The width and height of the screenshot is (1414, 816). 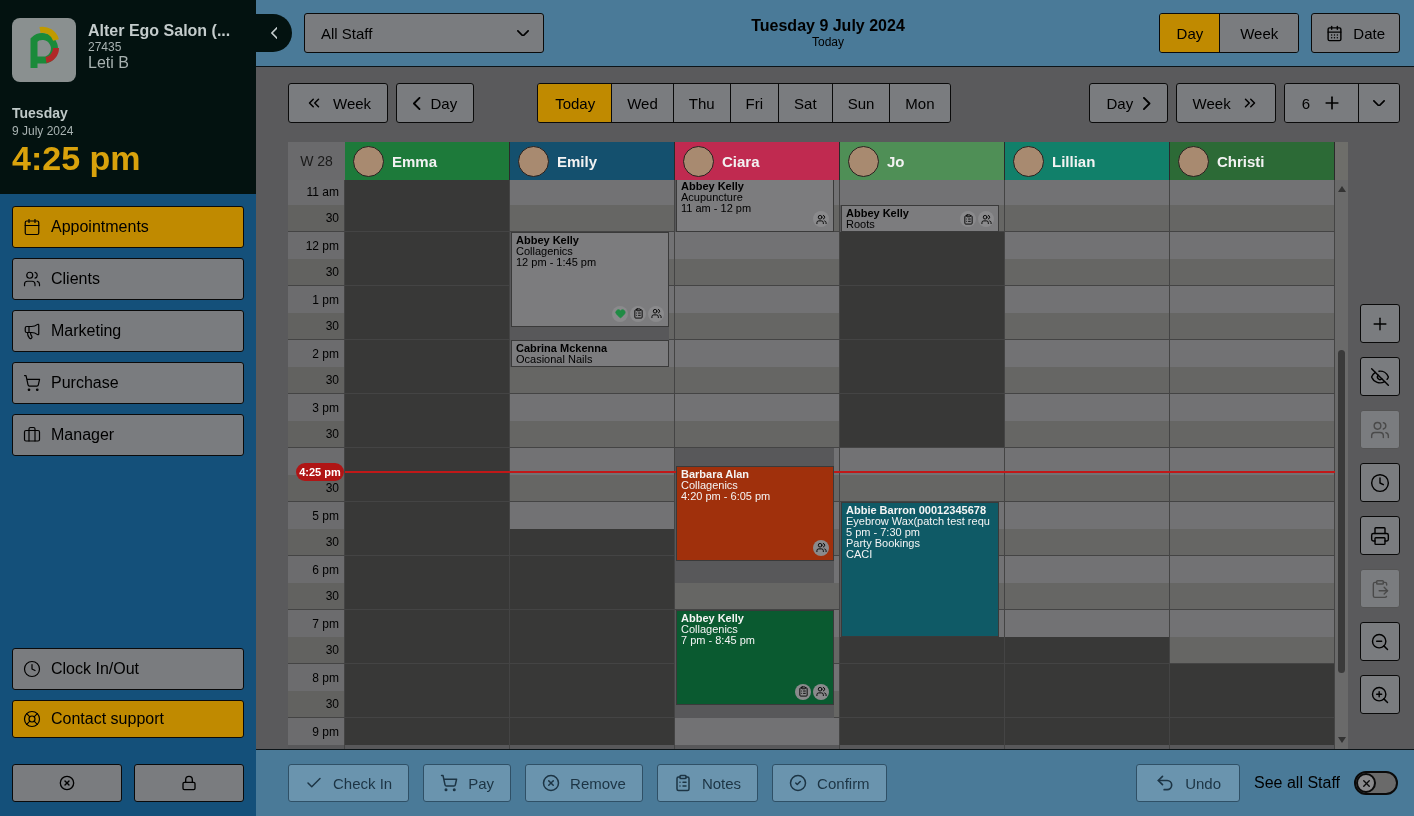 I want to click on nav-item: Manager, so click(x=128, y=435).